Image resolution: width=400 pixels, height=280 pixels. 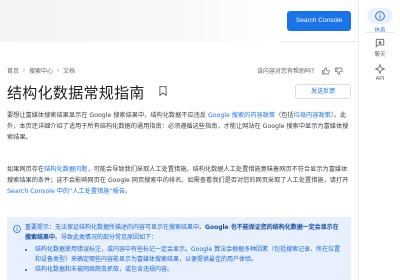 I want to click on helpful-question: 该内容对您有帮助吗？, so click(x=287, y=72).